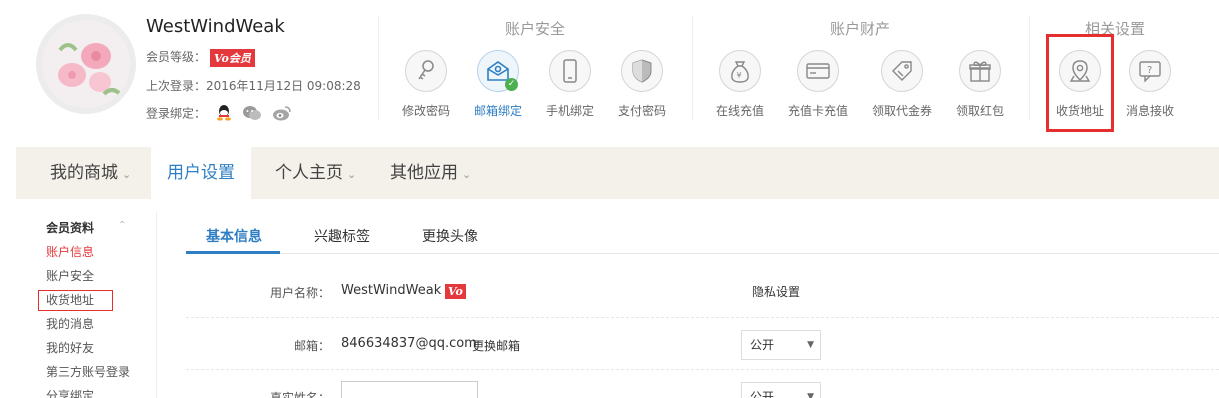  I want to click on sidebar-heading: 会员资料, so click(70, 227).